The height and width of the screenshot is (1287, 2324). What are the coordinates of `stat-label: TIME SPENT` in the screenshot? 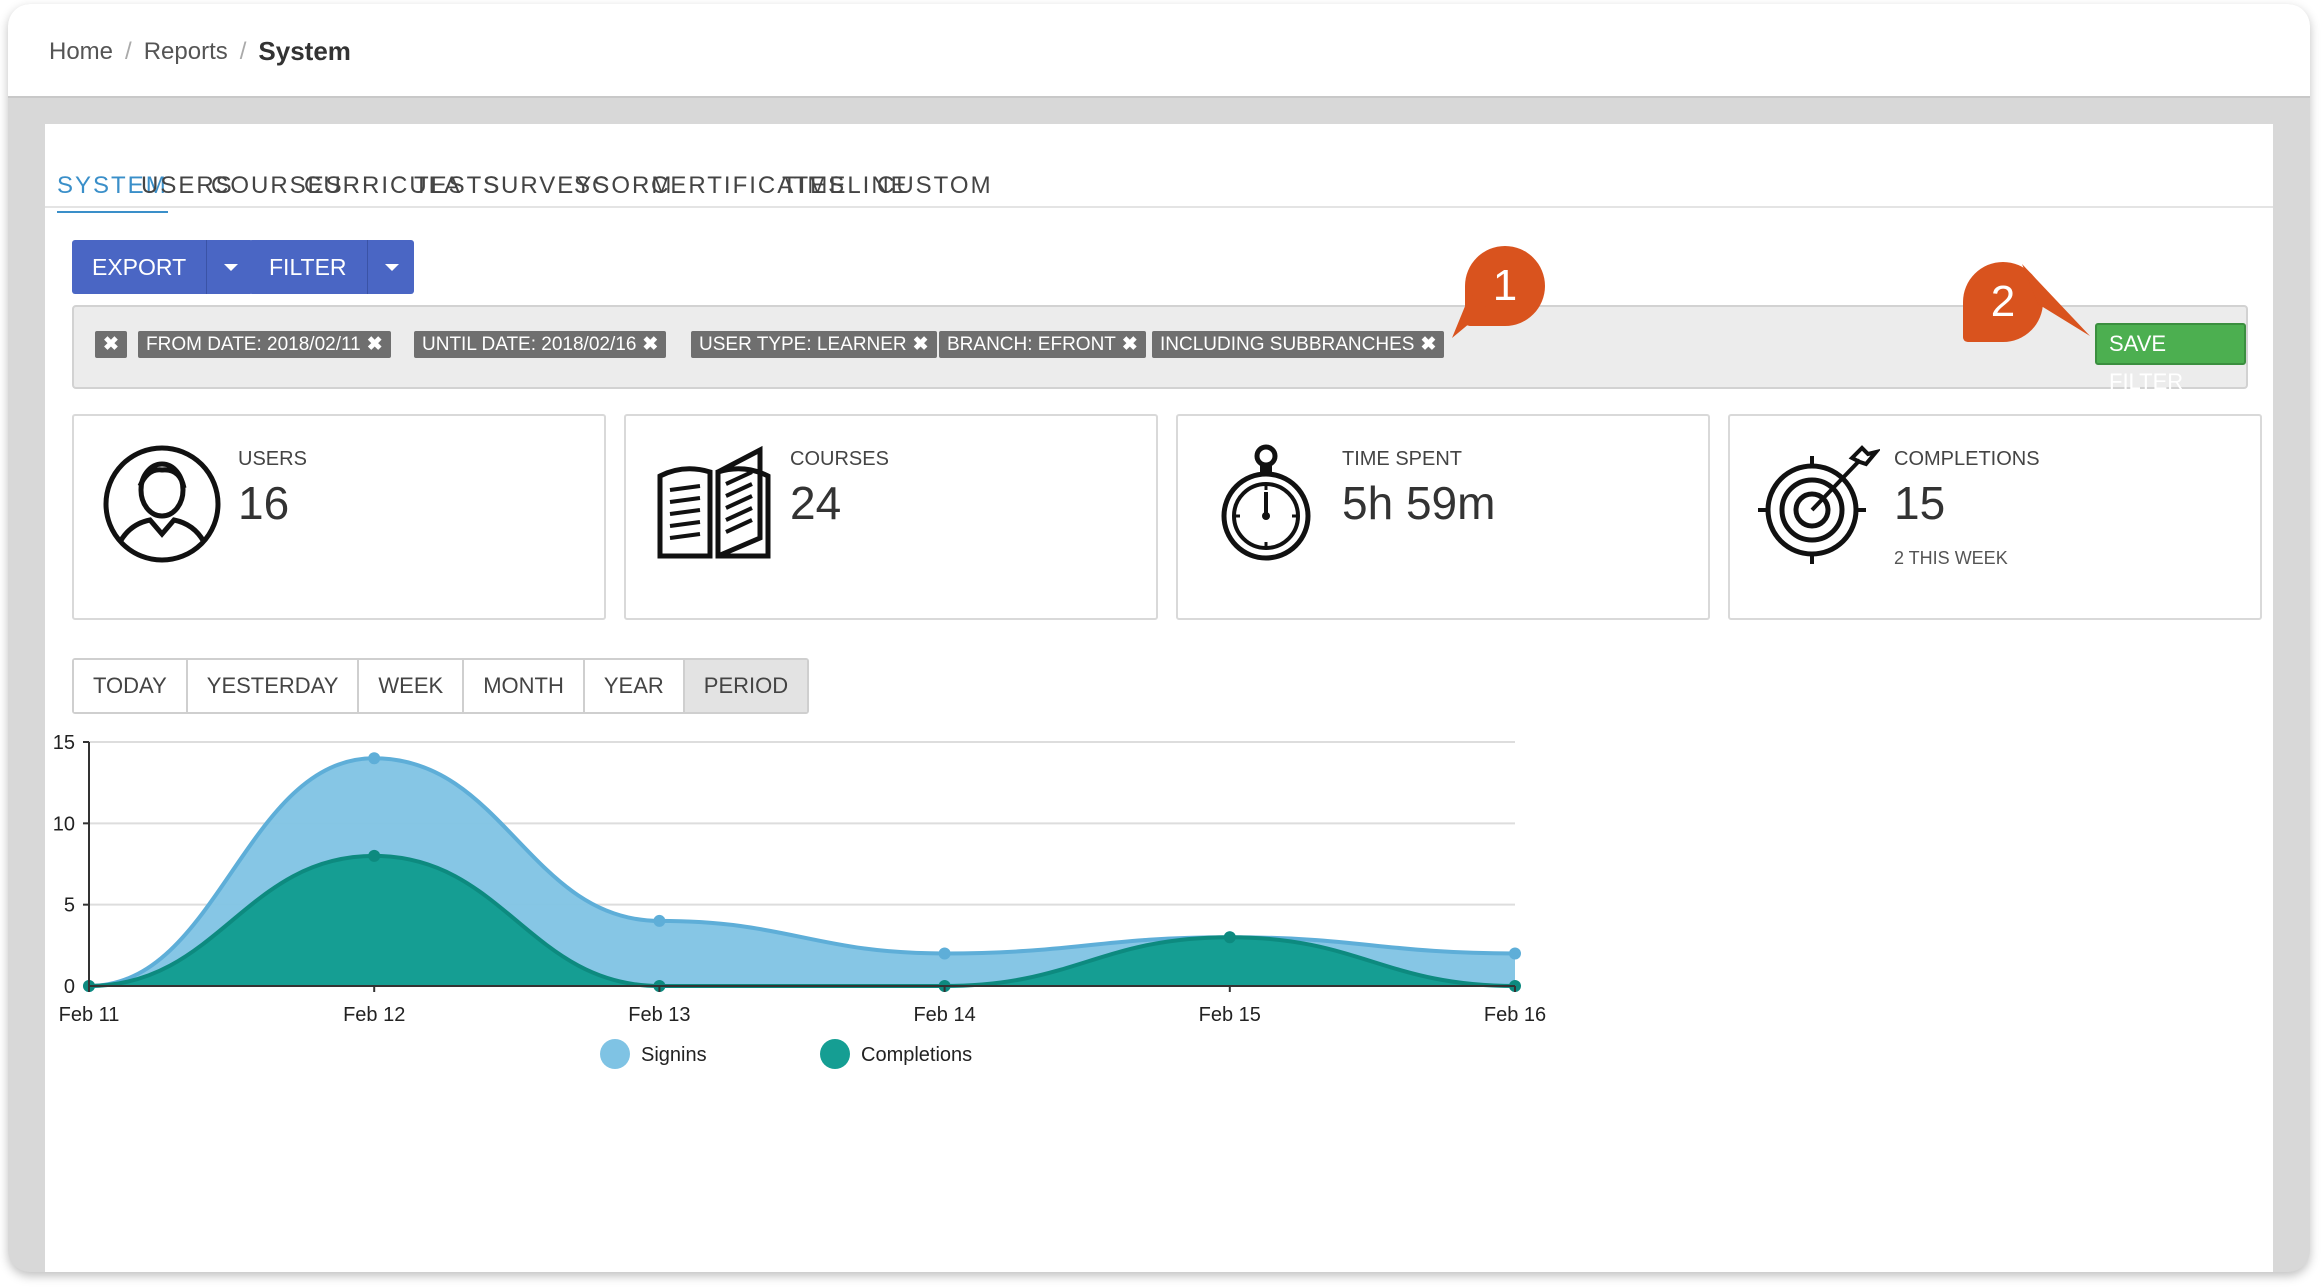 It's located at (1402, 459).